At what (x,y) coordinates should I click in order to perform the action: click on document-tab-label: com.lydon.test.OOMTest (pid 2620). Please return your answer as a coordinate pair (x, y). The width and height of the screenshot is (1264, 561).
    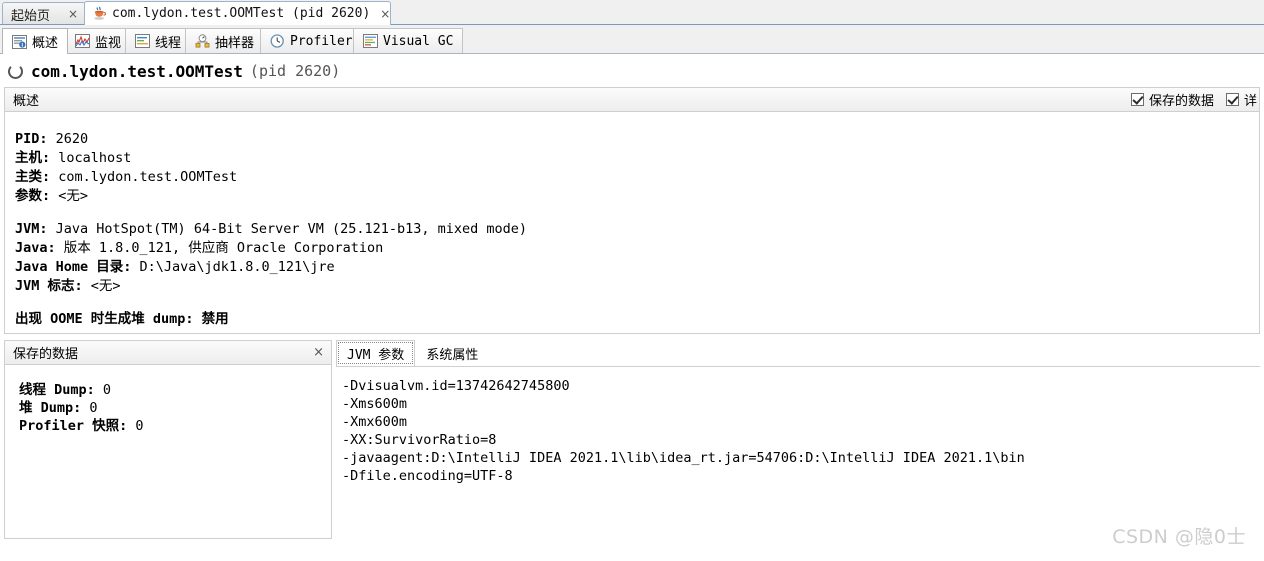
    Looking at the image, I should click on (241, 13).